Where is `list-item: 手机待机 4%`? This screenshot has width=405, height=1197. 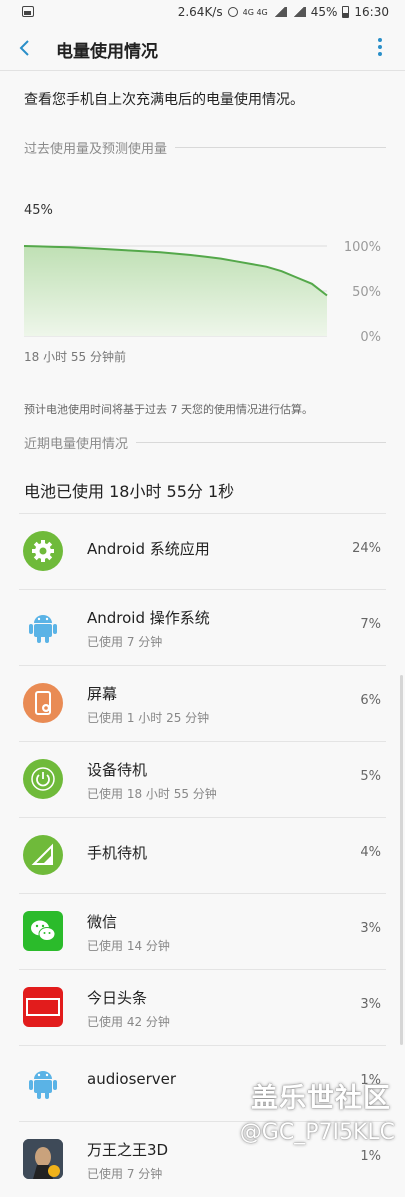
list-item: 手机待机 4% is located at coordinates (202, 855).